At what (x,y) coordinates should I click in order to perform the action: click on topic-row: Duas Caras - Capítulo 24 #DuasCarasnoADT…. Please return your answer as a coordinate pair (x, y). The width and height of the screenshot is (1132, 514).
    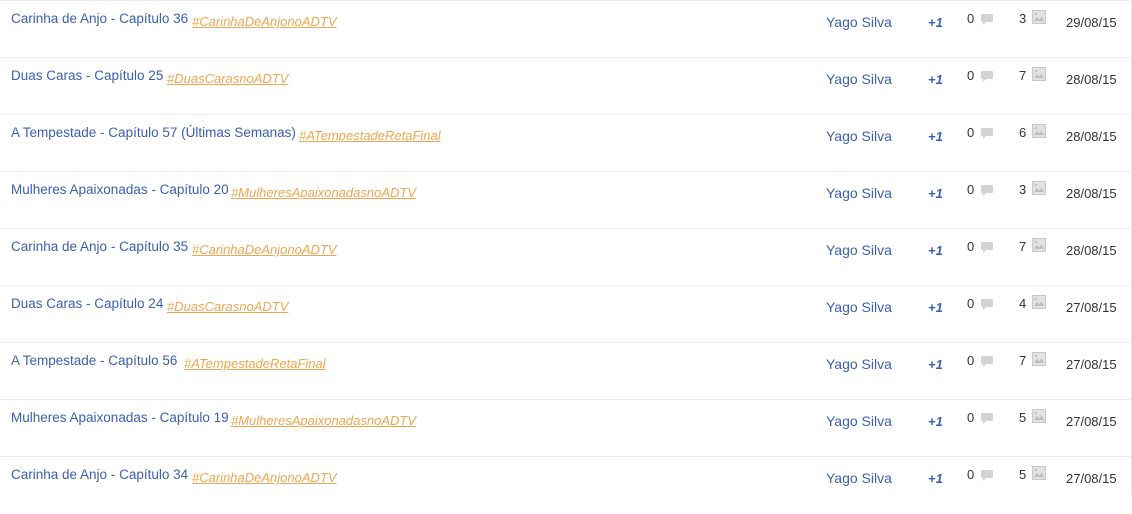
    Looking at the image, I should click on (565, 314).